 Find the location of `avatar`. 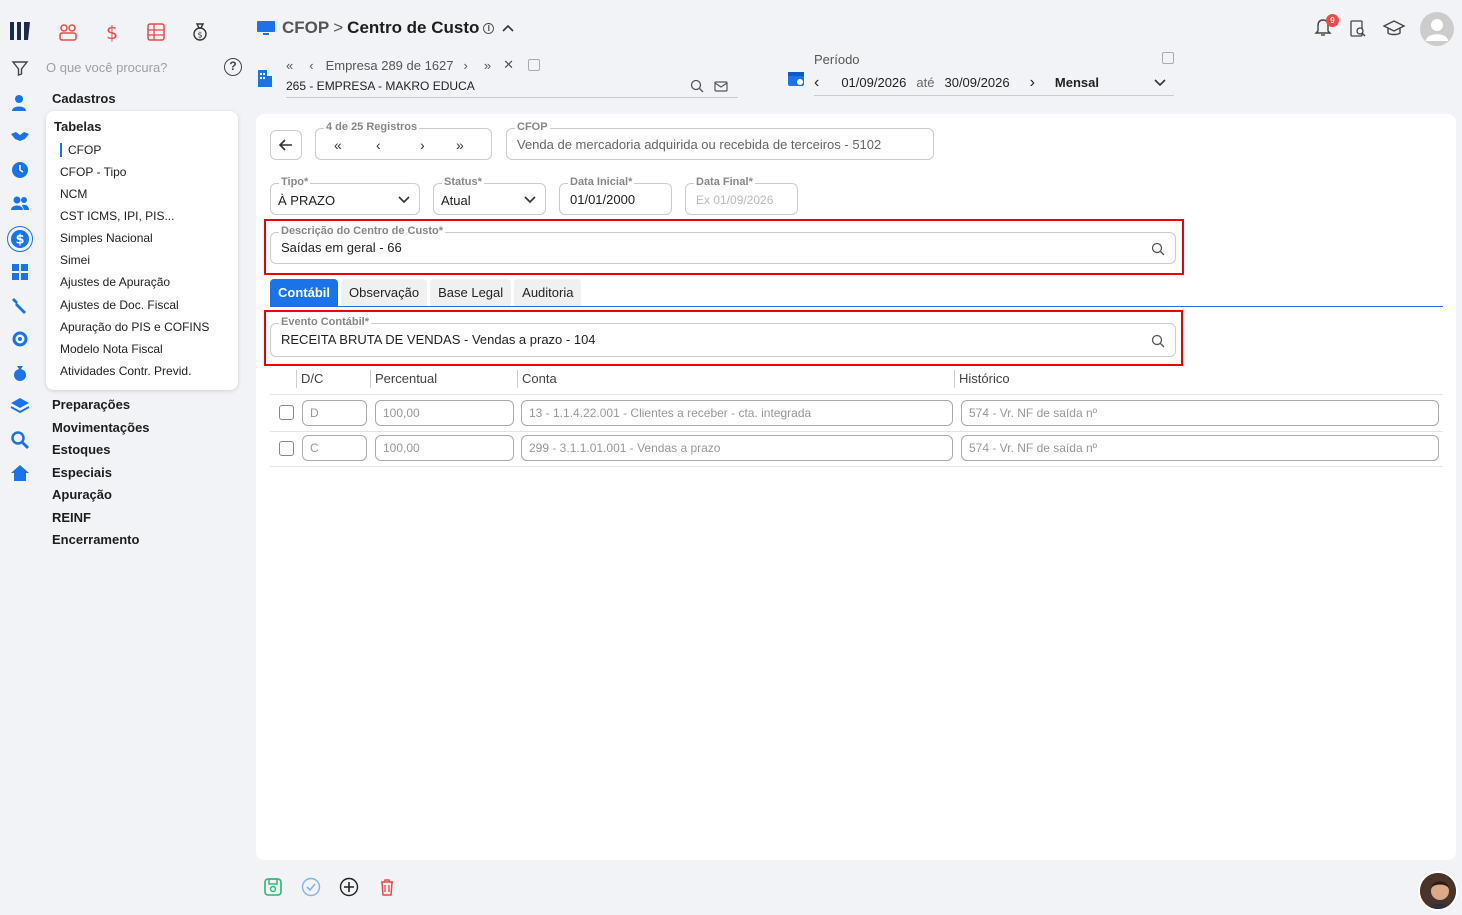

avatar is located at coordinates (1437, 29).